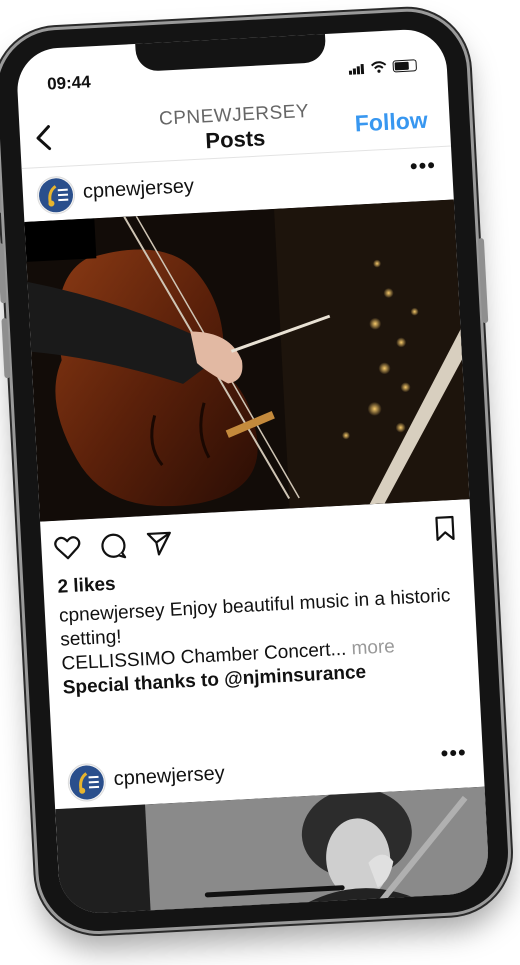 The height and width of the screenshot is (965, 520). What do you see at coordinates (405, 66) in the screenshot?
I see `battery-icon` at bounding box center [405, 66].